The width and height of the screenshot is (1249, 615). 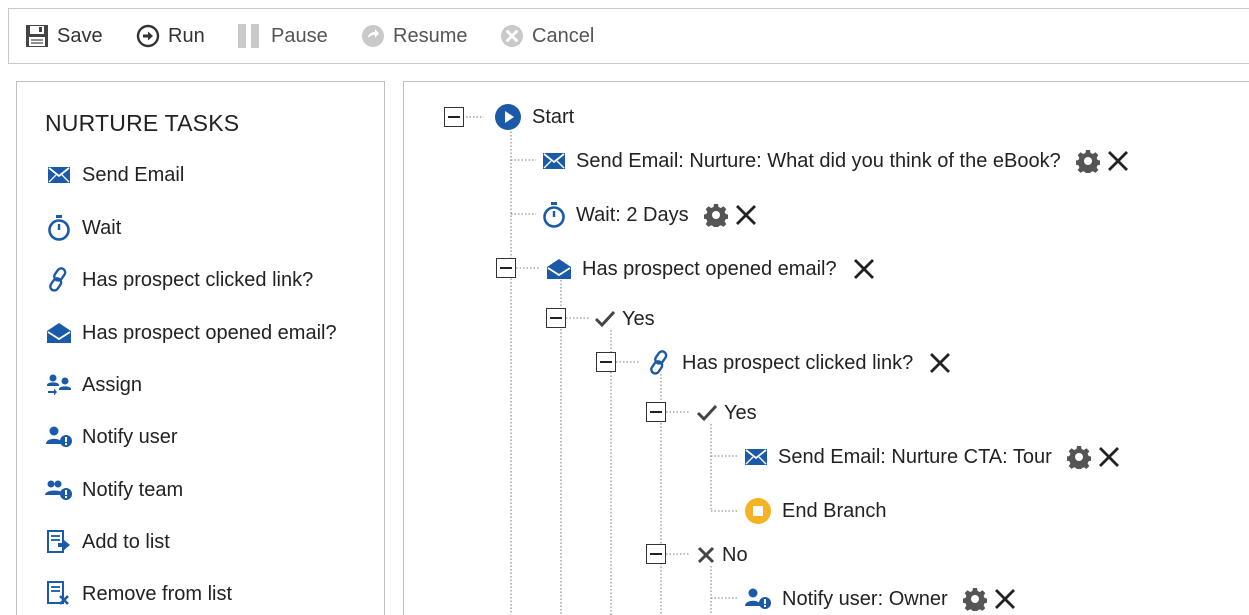 I want to click on task-send-email: Send Email, so click(x=114, y=175).